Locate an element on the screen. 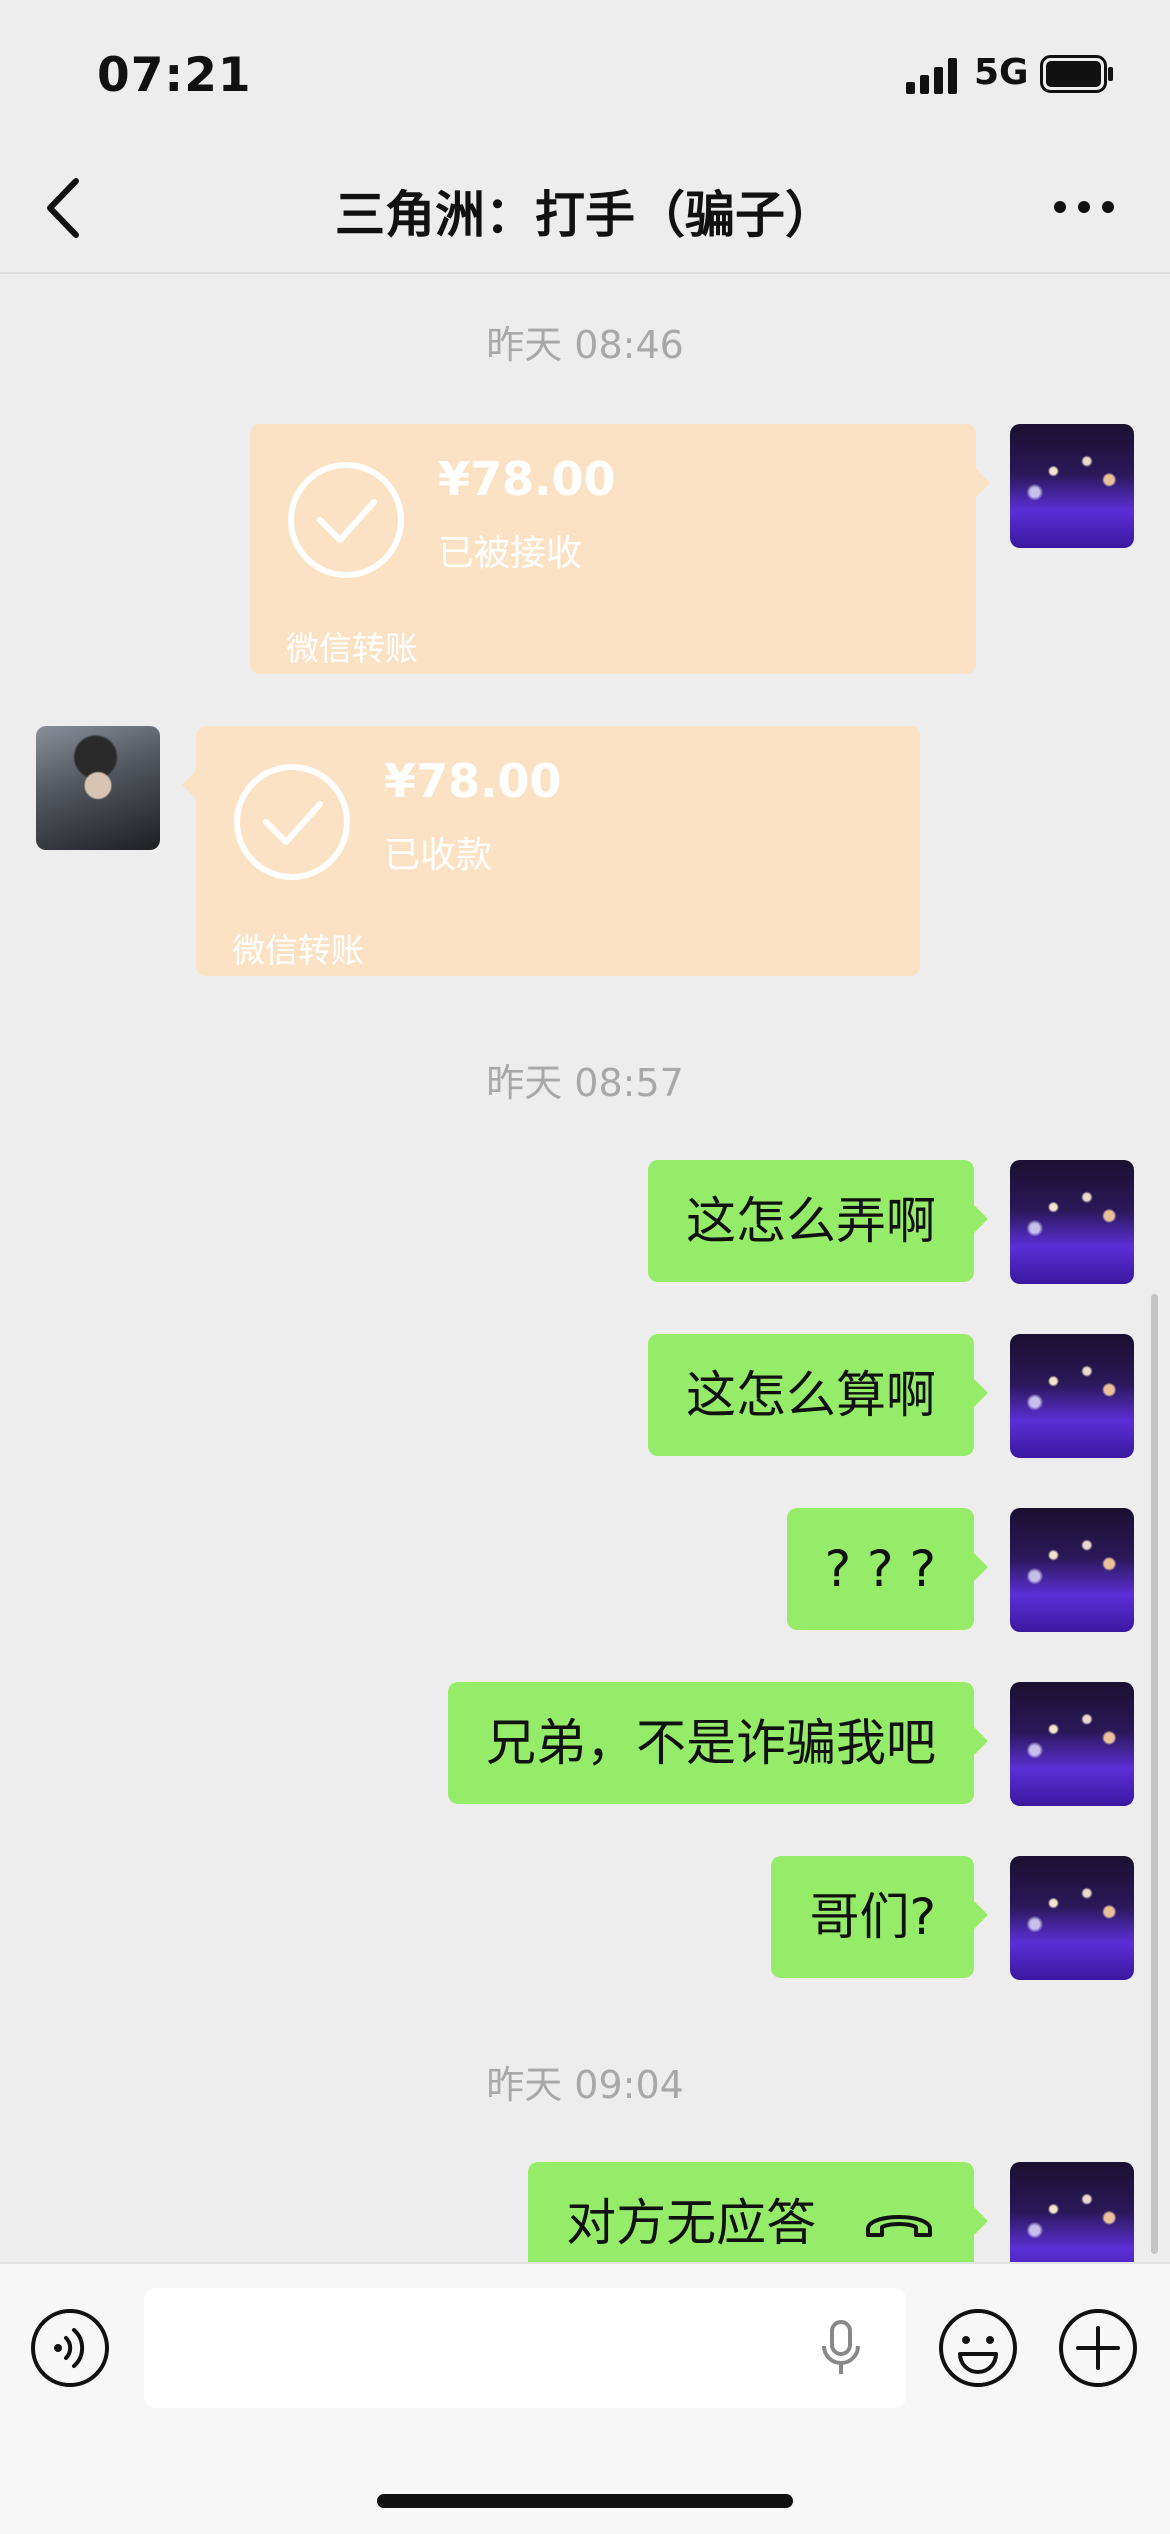 The image size is (1170, 2534). call-record-bubble: 对方无应答 is located at coordinates (758, 2212).